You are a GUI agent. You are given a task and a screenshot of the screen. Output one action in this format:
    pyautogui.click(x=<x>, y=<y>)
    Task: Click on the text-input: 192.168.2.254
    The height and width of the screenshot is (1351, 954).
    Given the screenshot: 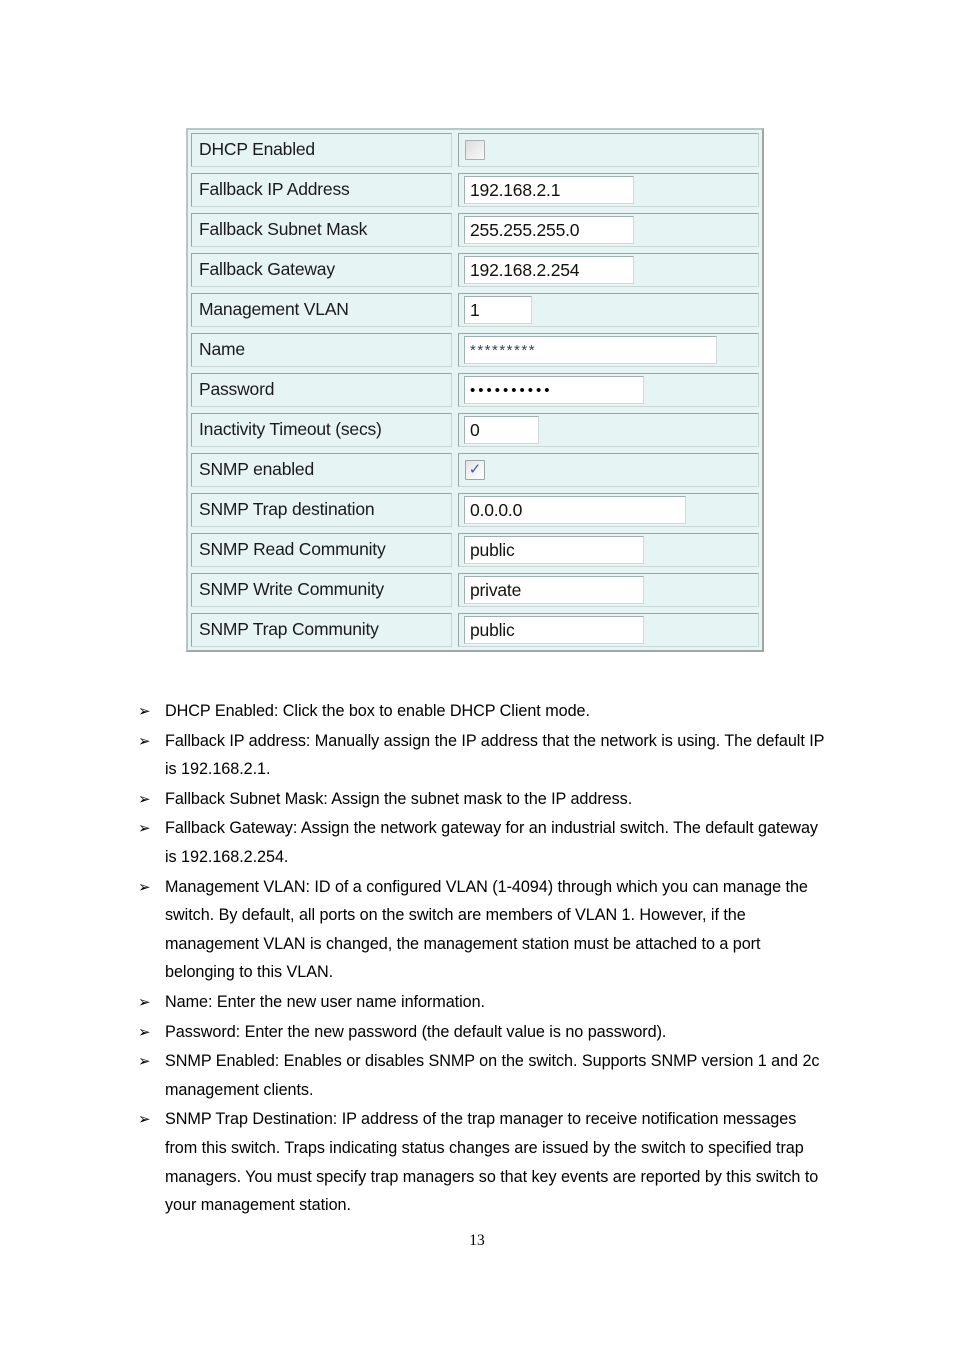 What is the action you would take?
    pyautogui.click(x=549, y=270)
    